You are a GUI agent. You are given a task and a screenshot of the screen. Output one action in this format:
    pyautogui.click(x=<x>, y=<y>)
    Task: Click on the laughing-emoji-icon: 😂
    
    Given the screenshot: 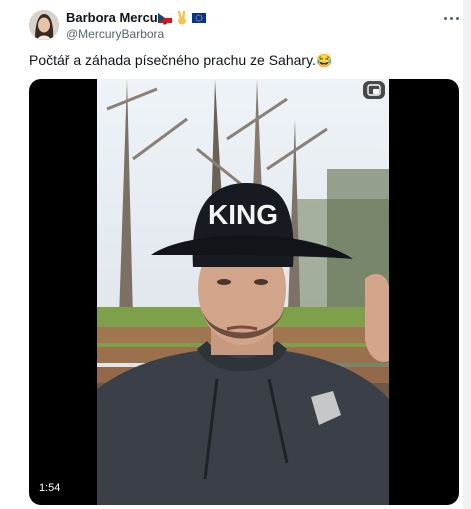 What is the action you would take?
    pyautogui.click(x=324, y=60)
    